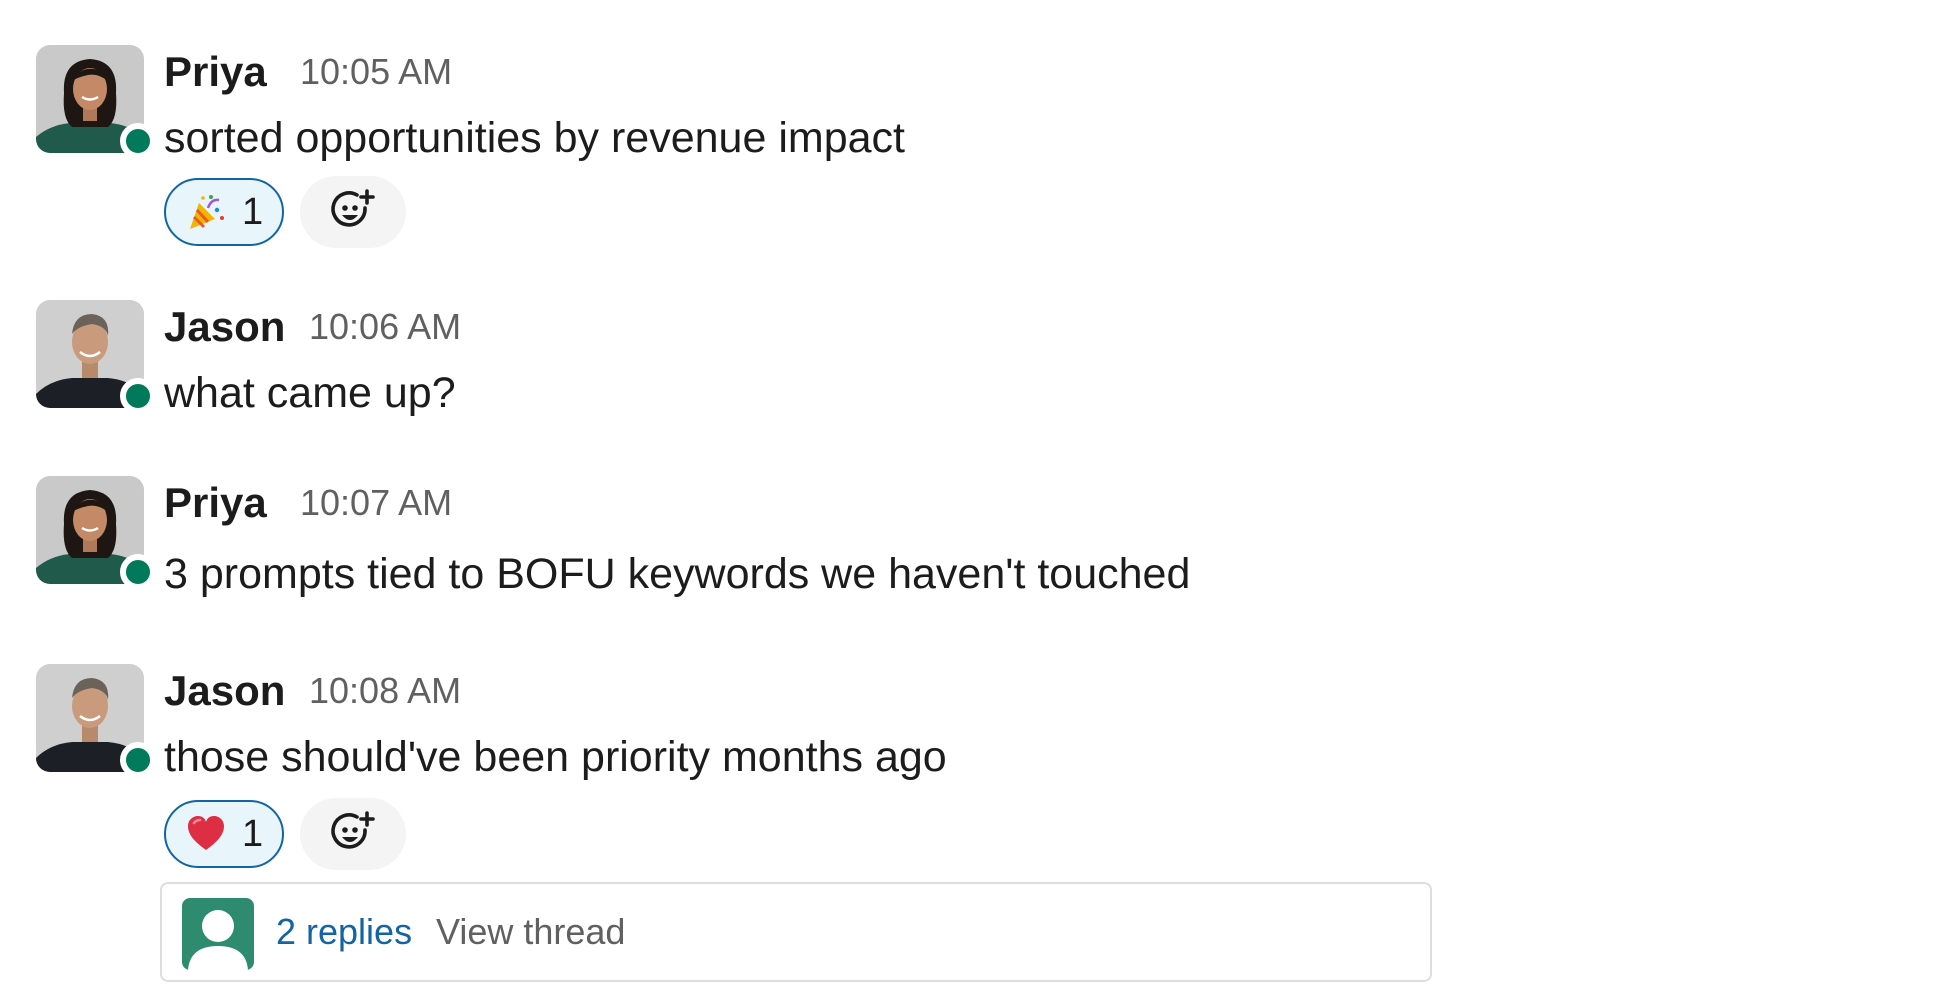 Image resolution: width=1940 pixels, height=1008 pixels. I want to click on replier-avatar, so click(218, 934).